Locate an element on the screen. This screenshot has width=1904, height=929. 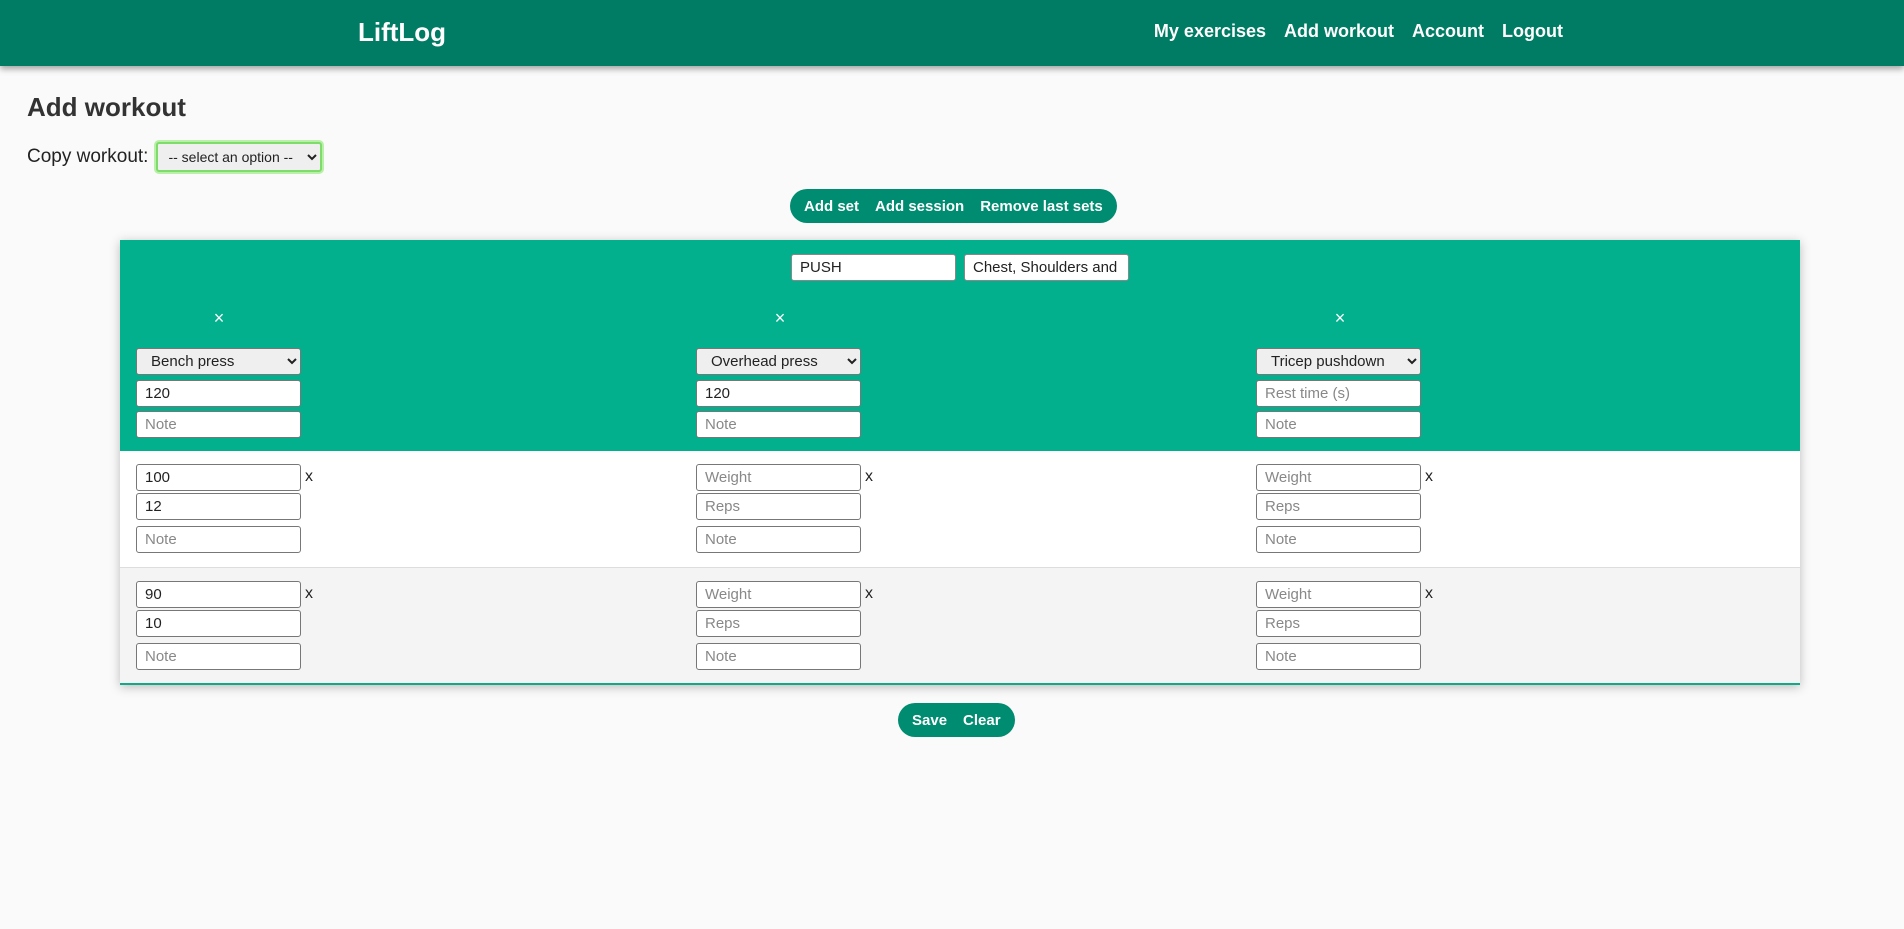
set-row-2: x x x is located at coordinates (960, 625).